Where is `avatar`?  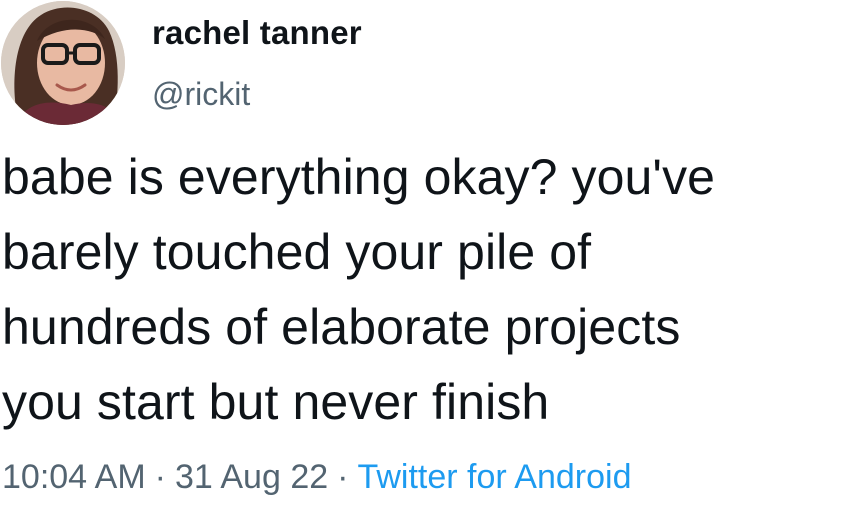
avatar is located at coordinates (63, 63).